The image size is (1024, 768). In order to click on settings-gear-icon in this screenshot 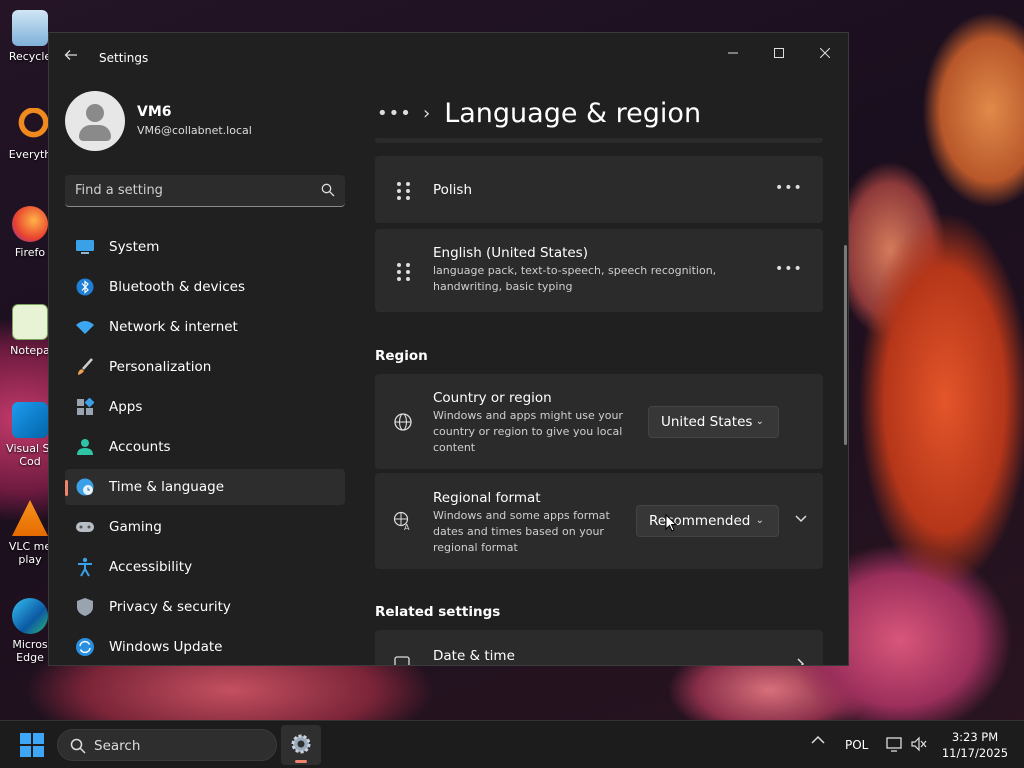, I will do `click(301, 744)`.